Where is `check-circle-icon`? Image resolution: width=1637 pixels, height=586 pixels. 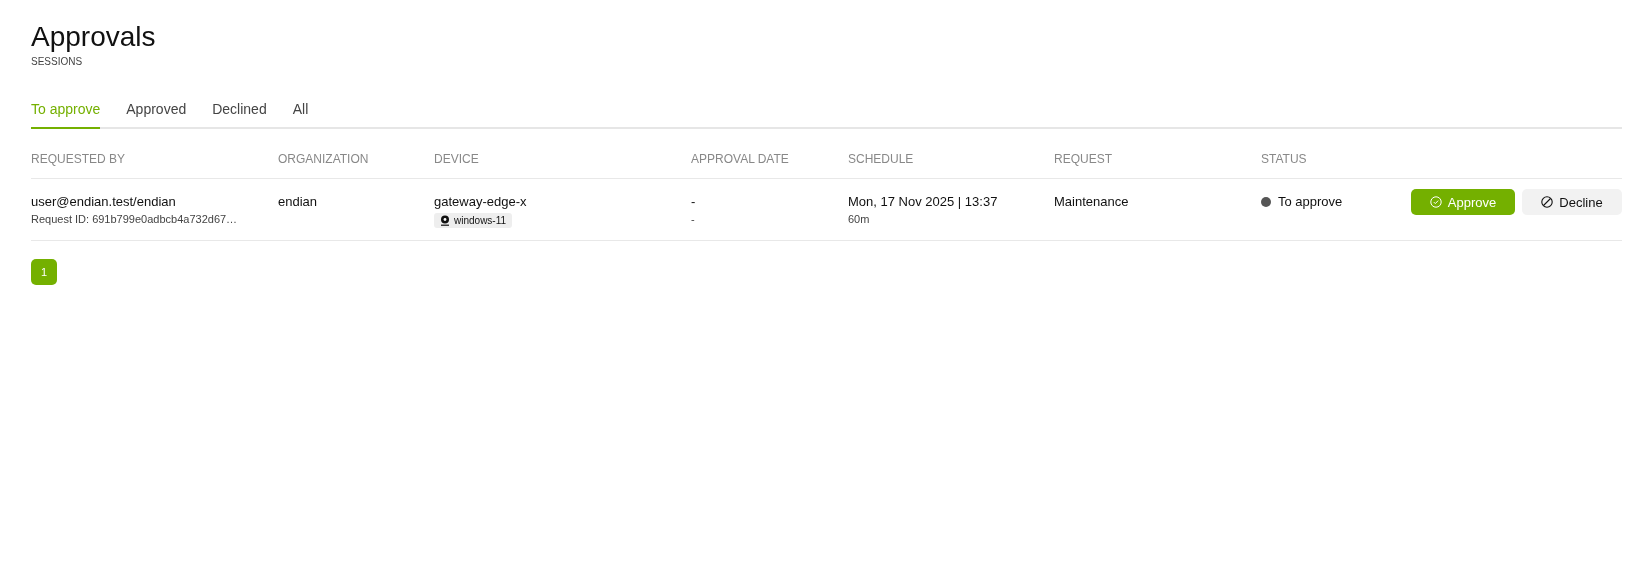 check-circle-icon is located at coordinates (1435, 202).